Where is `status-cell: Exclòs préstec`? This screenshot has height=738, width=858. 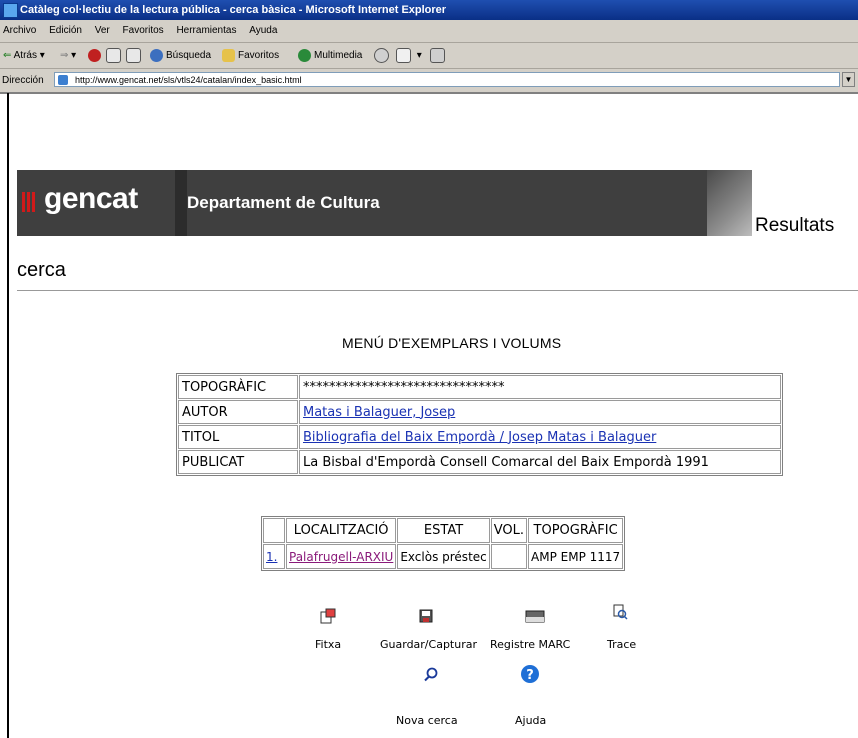 status-cell: Exclòs préstec is located at coordinates (443, 556).